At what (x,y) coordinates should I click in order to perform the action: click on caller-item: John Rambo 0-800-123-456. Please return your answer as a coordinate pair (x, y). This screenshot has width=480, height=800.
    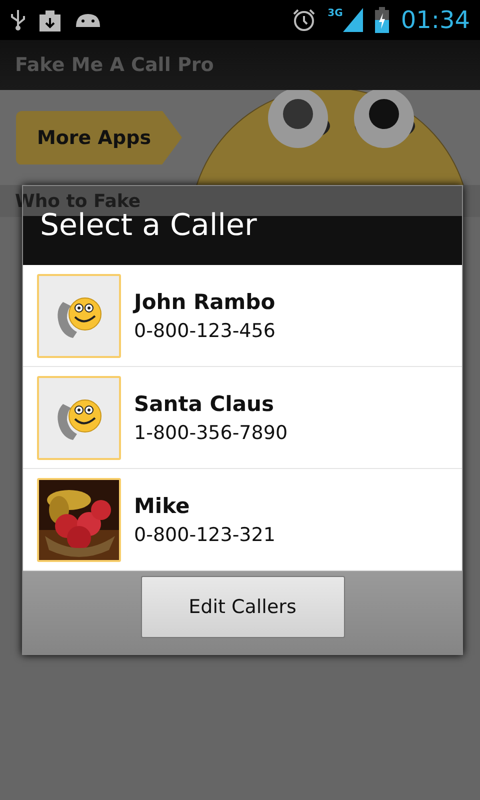
    Looking at the image, I should click on (242, 316).